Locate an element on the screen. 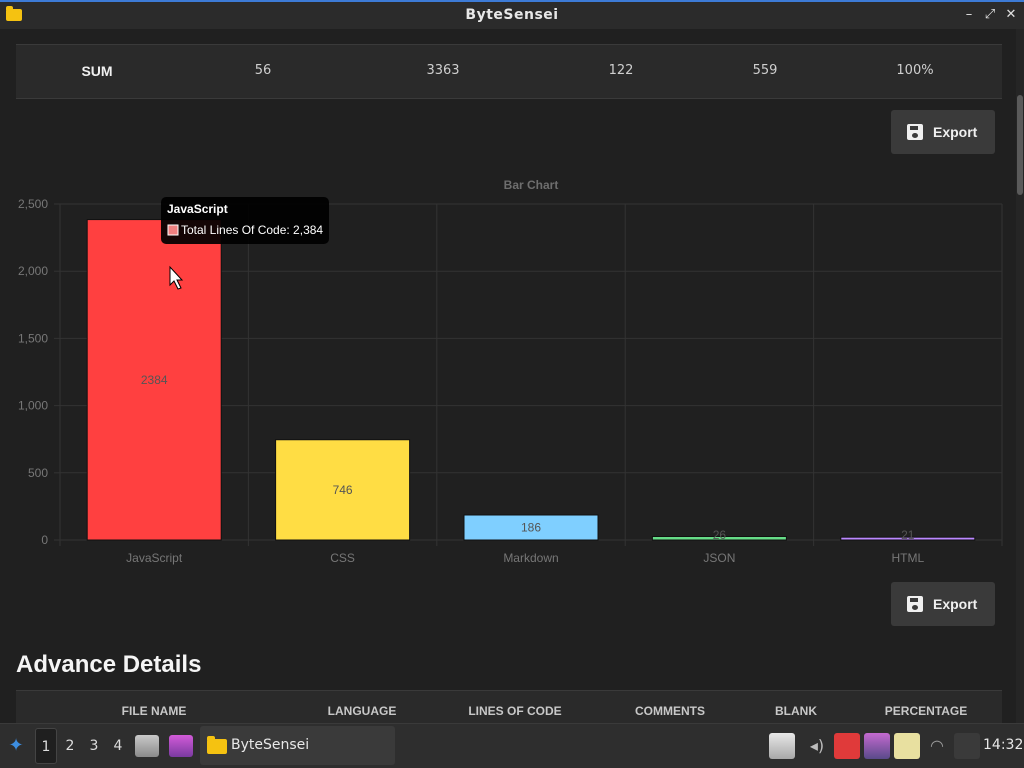 The width and height of the screenshot is (1024, 768). bar-data-label: 2384 is located at coordinates (154, 380).